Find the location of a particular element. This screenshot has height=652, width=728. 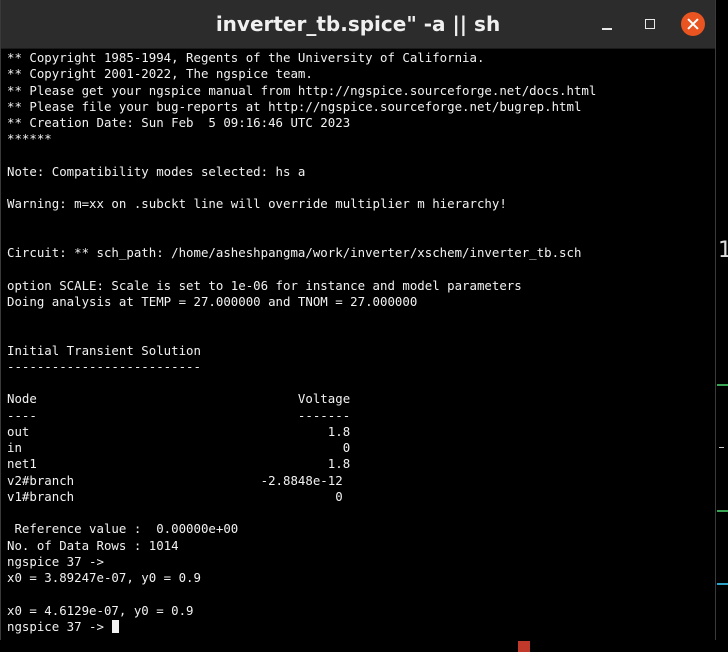

background-window-glyph: 1 is located at coordinates (723, 250).